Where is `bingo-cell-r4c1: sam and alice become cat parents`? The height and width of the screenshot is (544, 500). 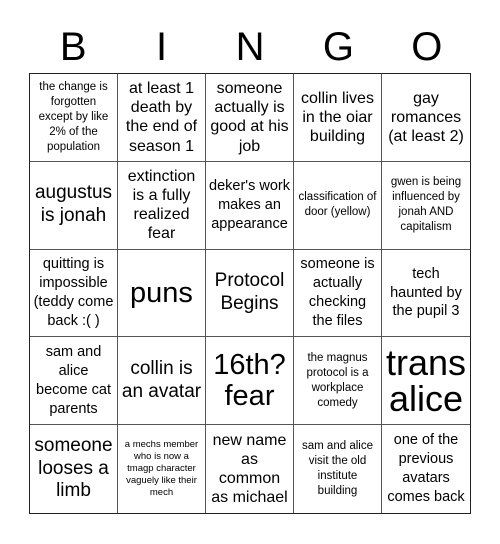
bingo-cell-r4c1: sam and alice become cat parents is located at coordinates (74, 381).